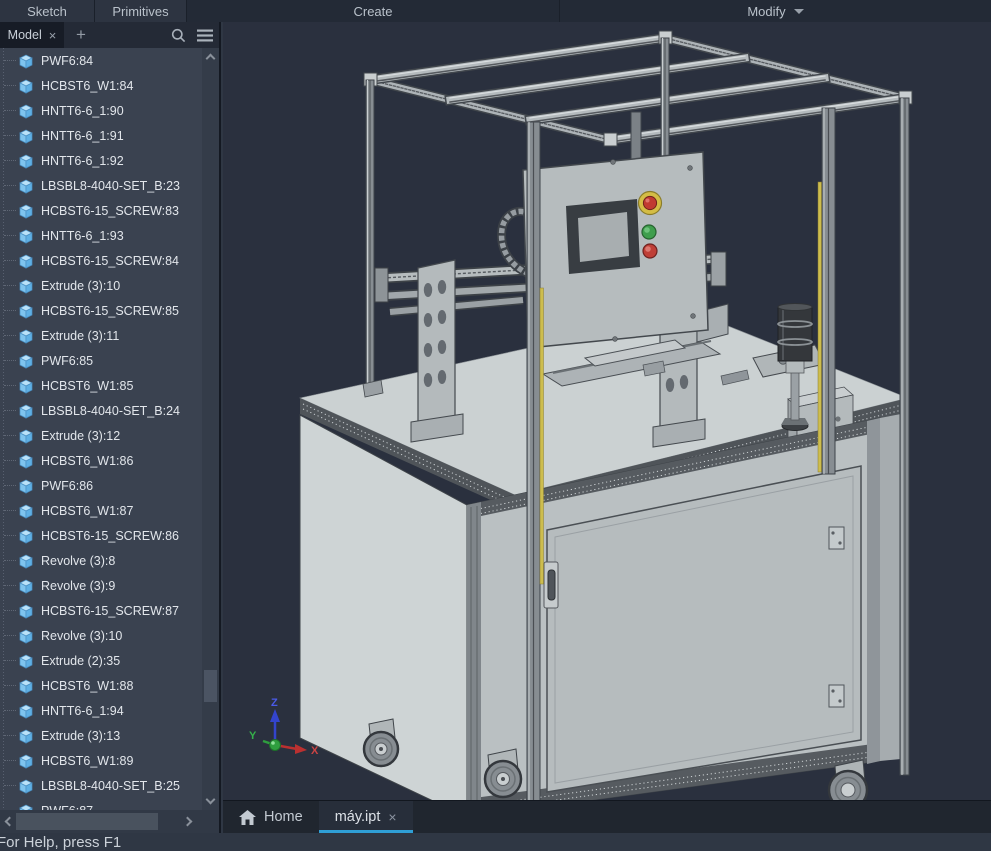 The width and height of the screenshot is (991, 851). I want to click on tree-item: PWF6:87, so click(101, 804).